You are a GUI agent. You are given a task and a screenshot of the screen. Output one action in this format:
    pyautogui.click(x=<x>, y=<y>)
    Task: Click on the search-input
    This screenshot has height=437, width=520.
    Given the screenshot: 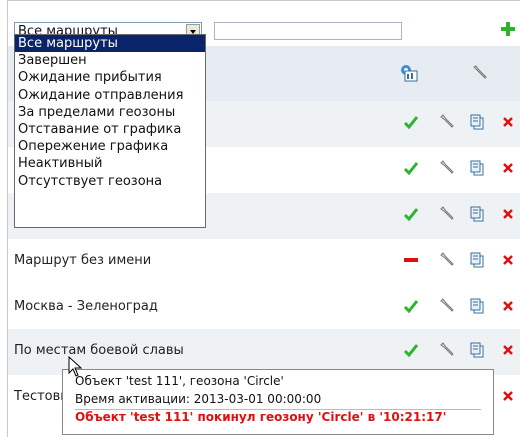 What is the action you would take?
    pyautogui.click(x=308, y=31)
    